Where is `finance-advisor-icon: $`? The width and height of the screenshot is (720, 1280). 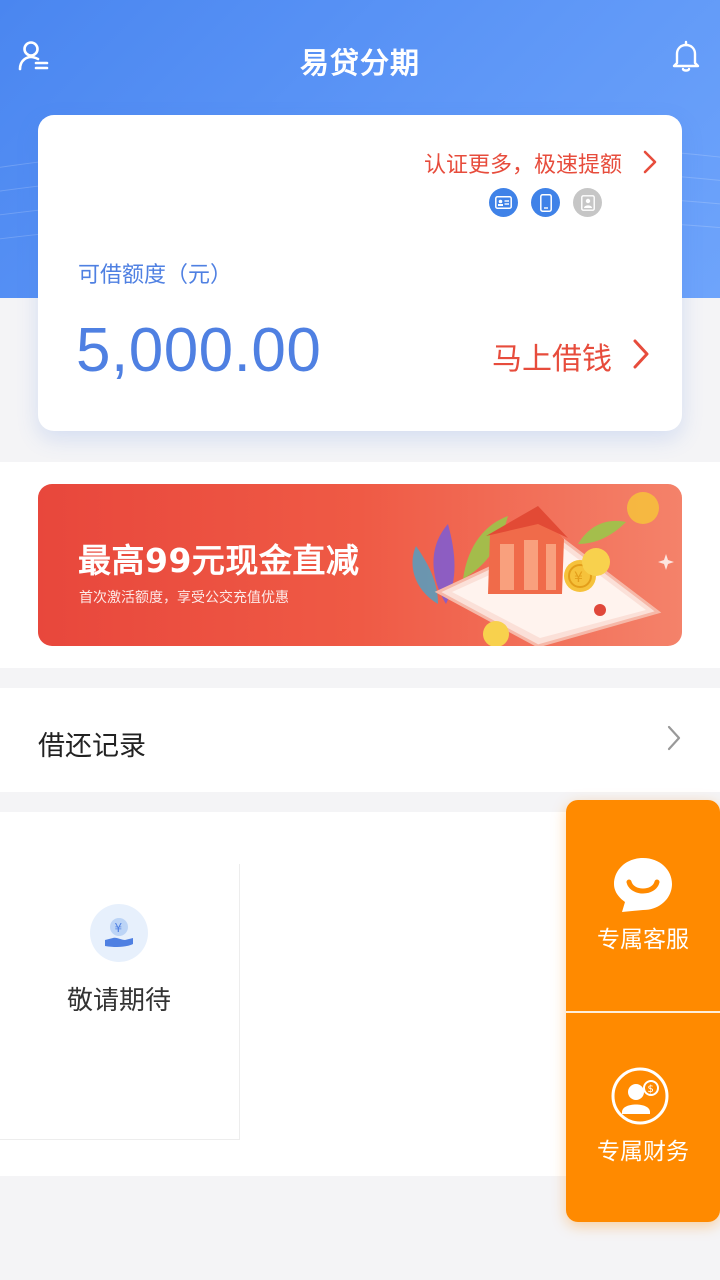 finance-advisor-icon: $ is located at coordinates (640, 1096).